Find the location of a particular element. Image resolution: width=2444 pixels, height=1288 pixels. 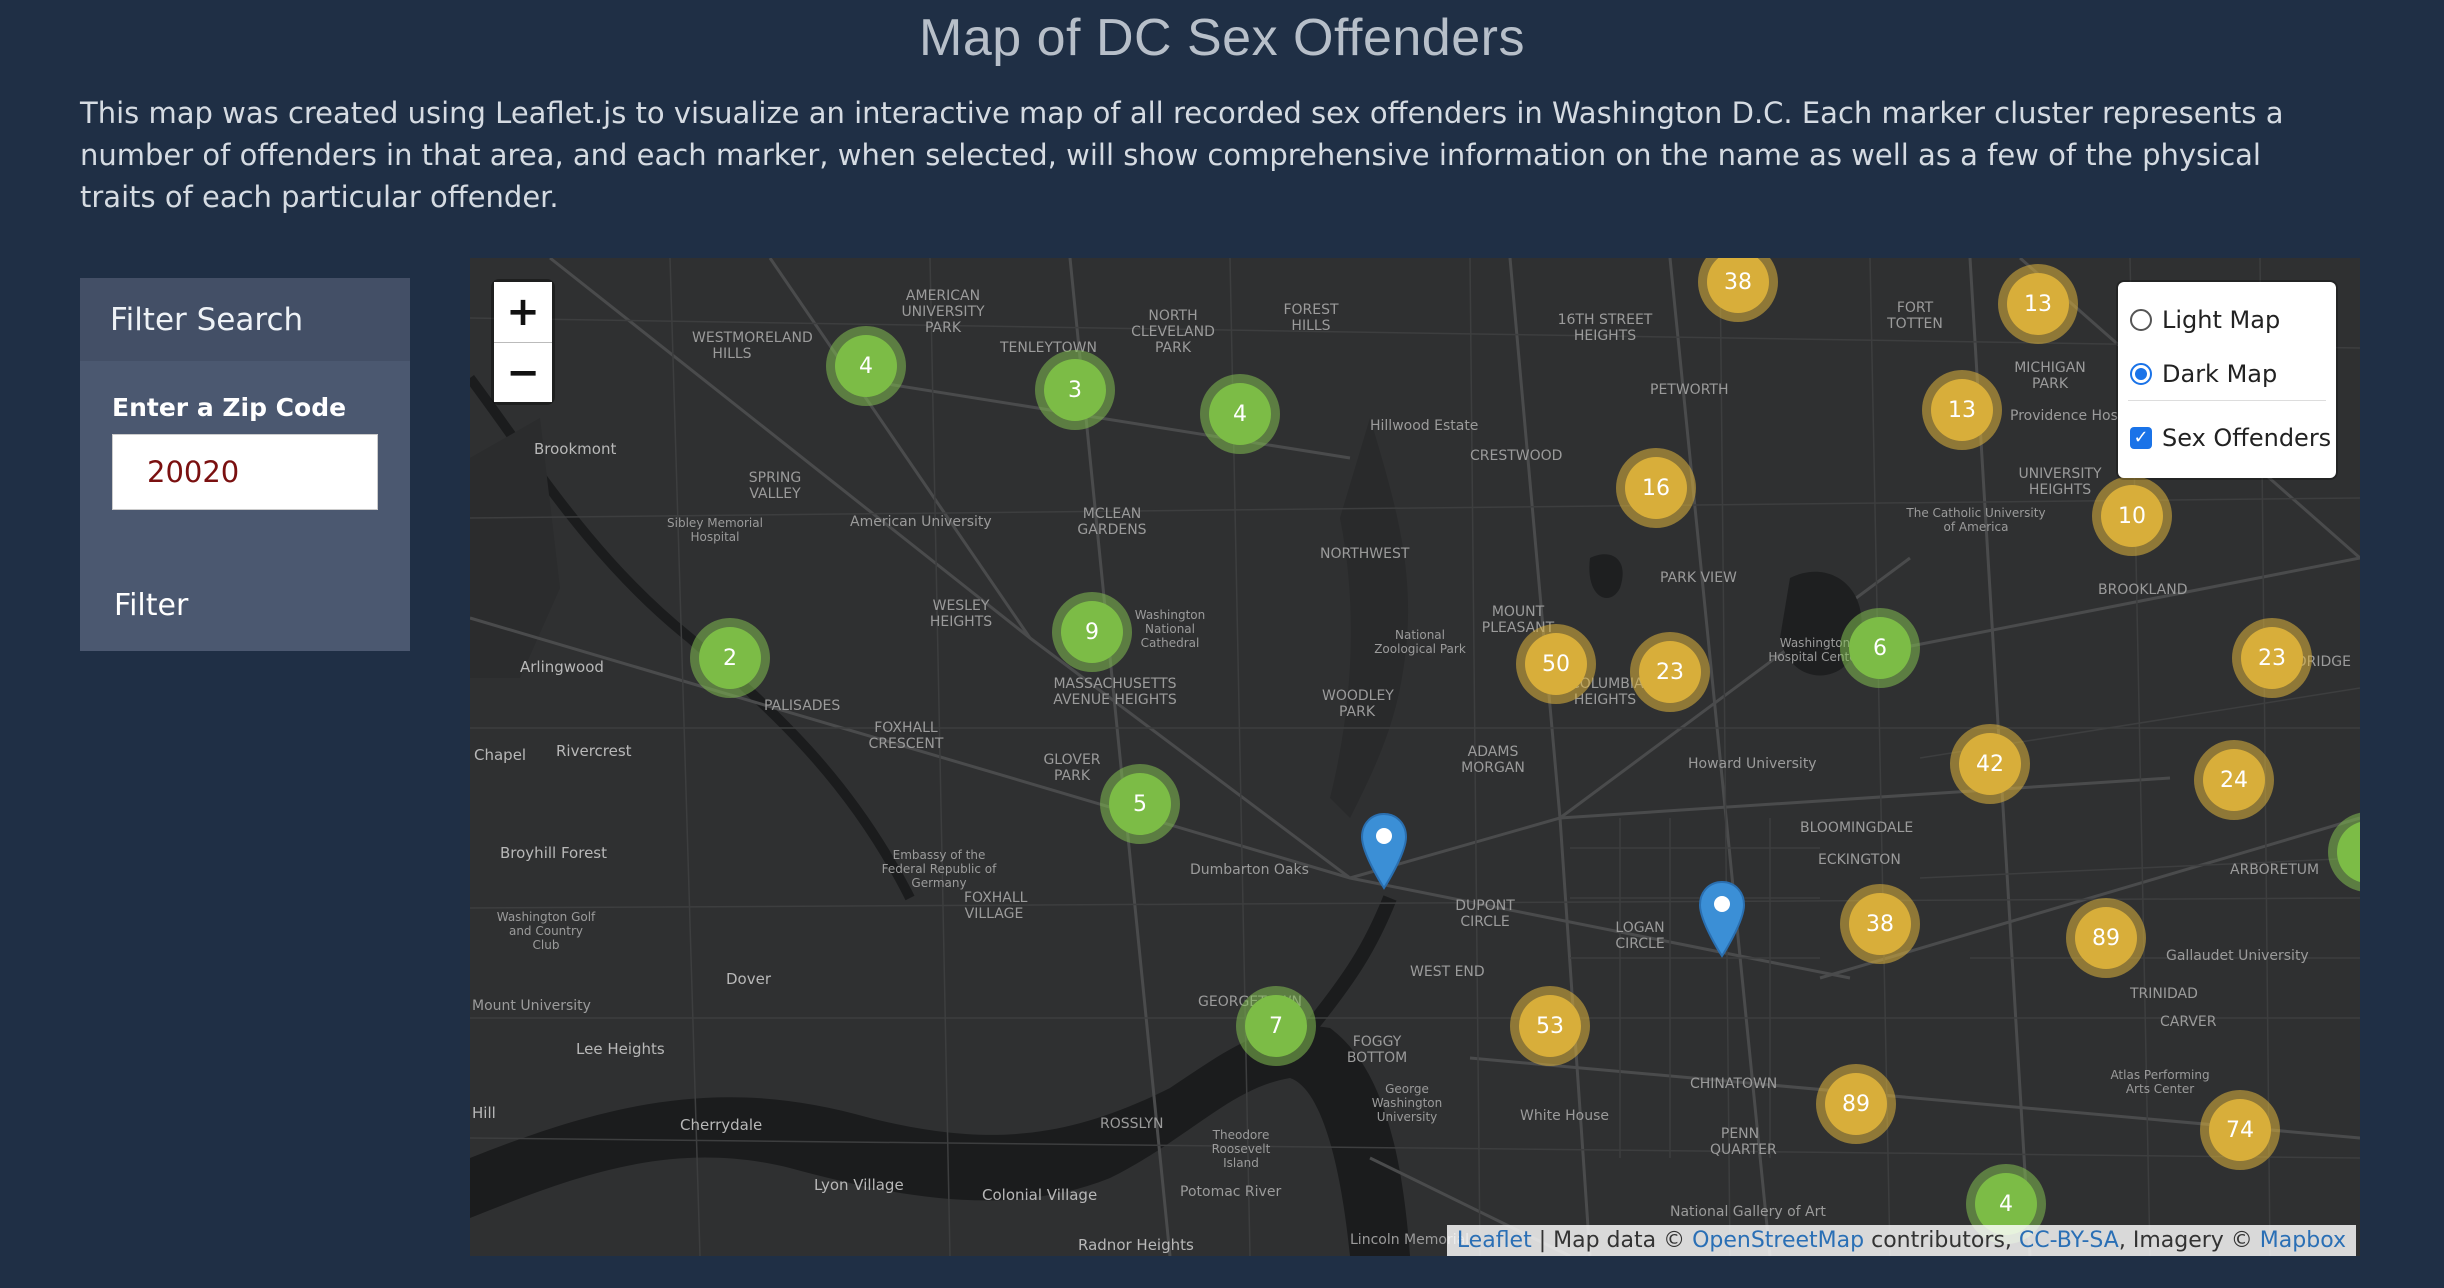

cluster-marker: 5 is located at coordinates (1140, 804).